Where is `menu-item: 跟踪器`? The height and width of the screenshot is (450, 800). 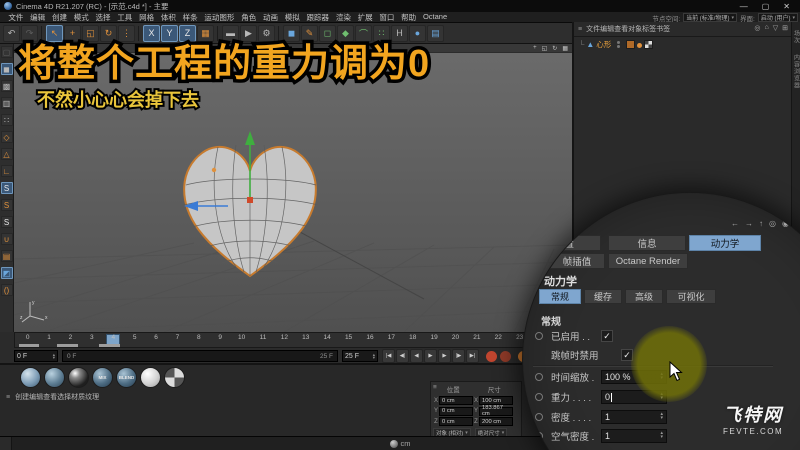
menu-item: 跟踪器 is located at coordinates (317, 17).